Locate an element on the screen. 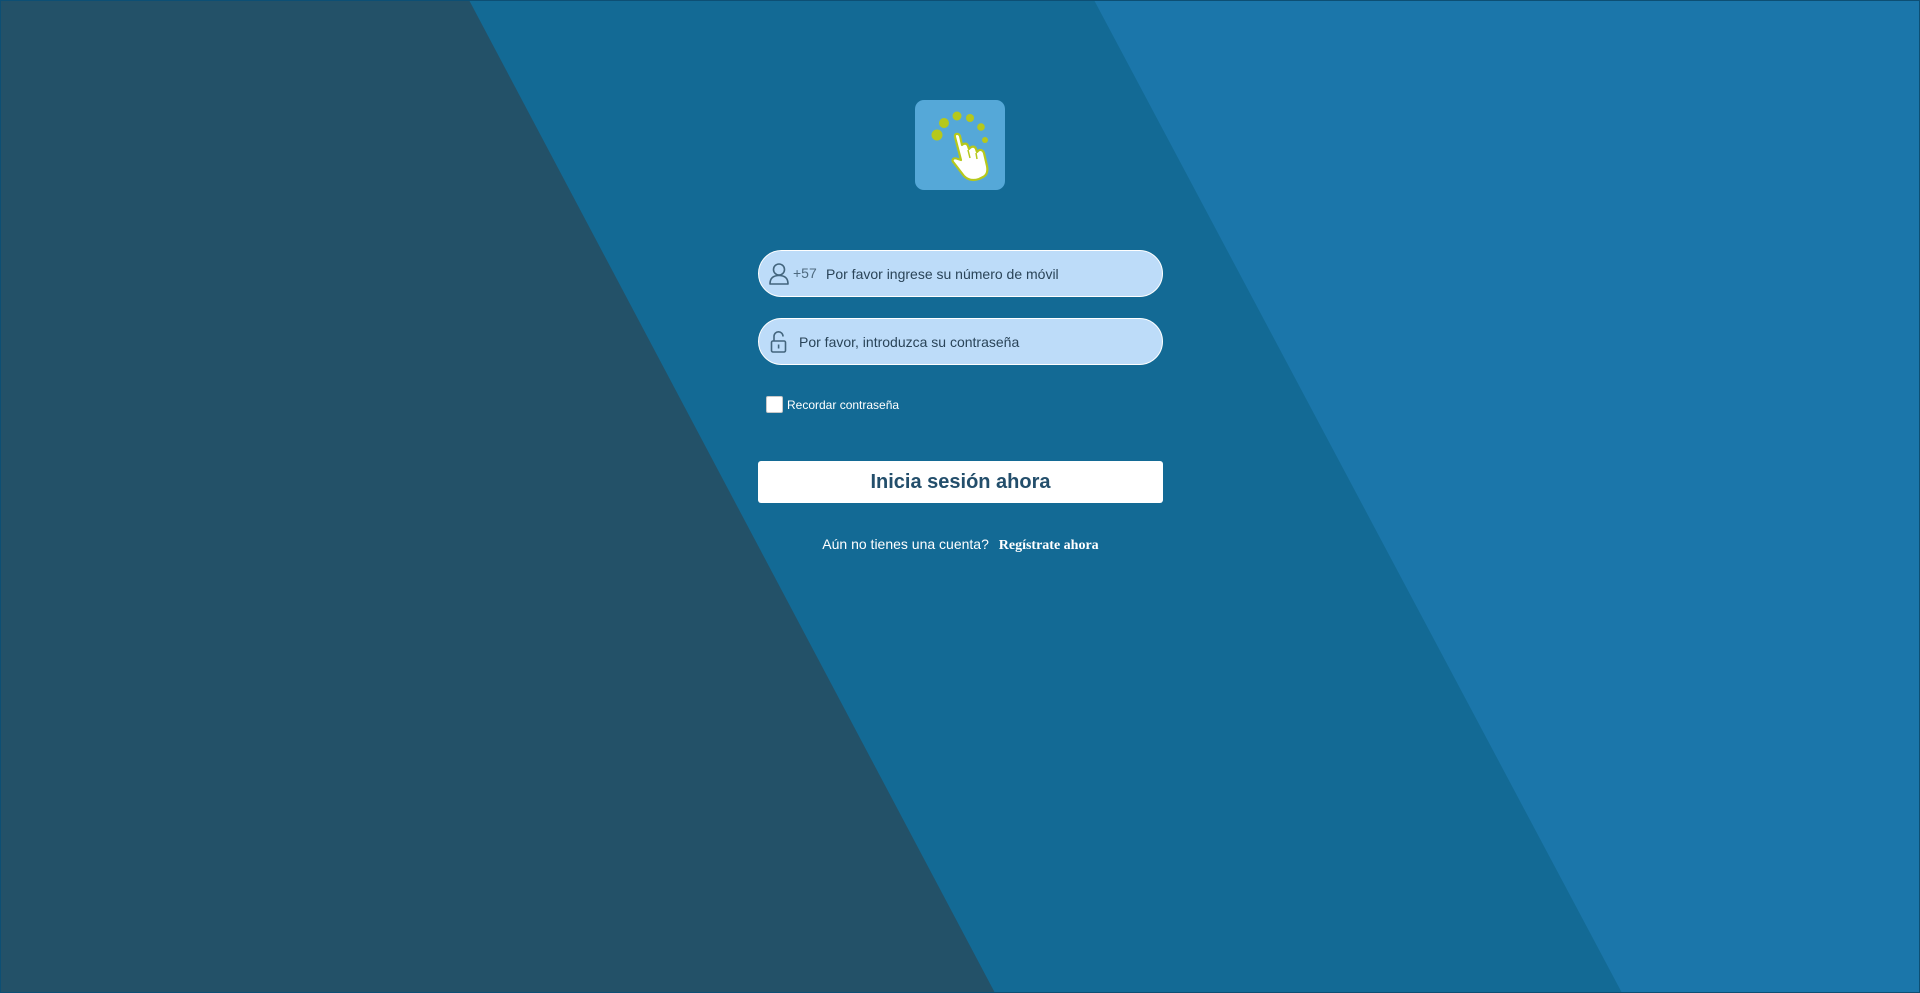 The width and height of the screenshot is (1920, 993). app-logo is located at coordinates (960, 145).